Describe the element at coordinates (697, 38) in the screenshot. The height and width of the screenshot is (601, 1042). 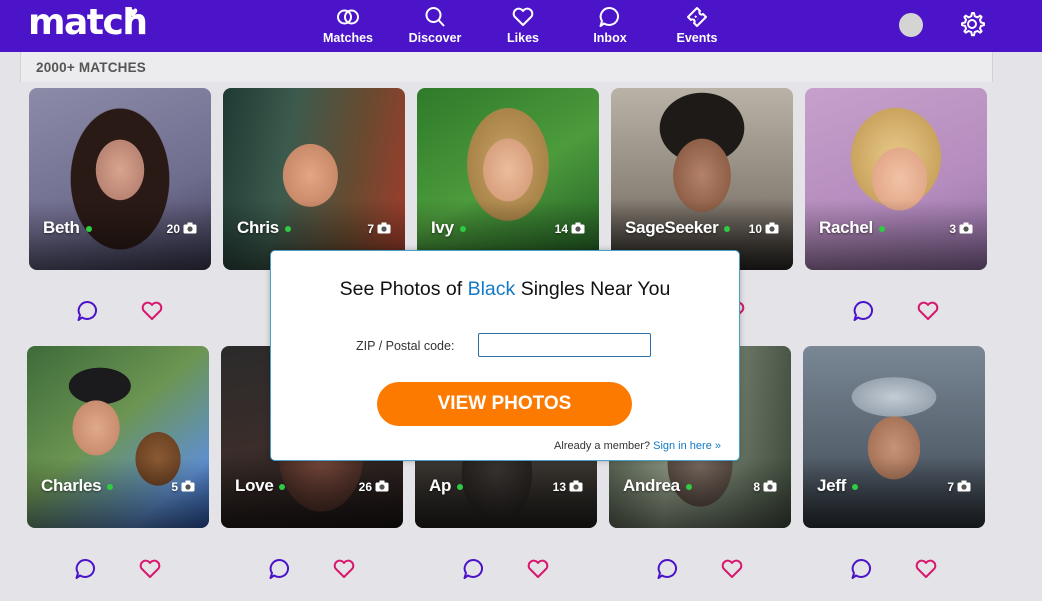
I see `nav-events-label: Events` at that location.